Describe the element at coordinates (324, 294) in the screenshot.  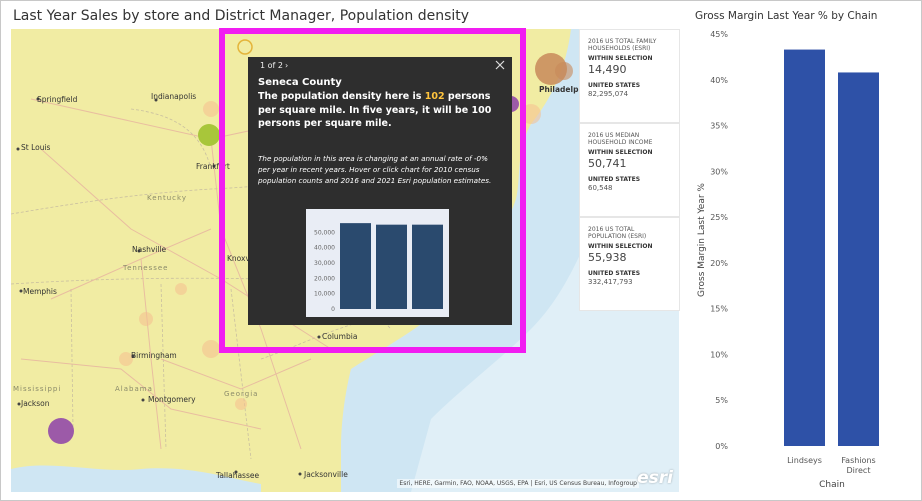
I see `popup-chart-tick-label: 10,000` at that location.